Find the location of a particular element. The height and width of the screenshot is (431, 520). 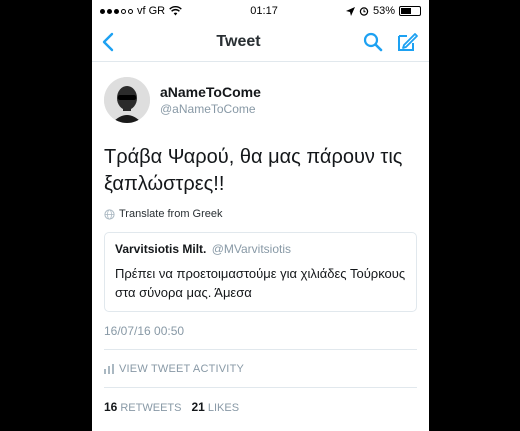

status-right: 53% is located at coordinates (383, 11).